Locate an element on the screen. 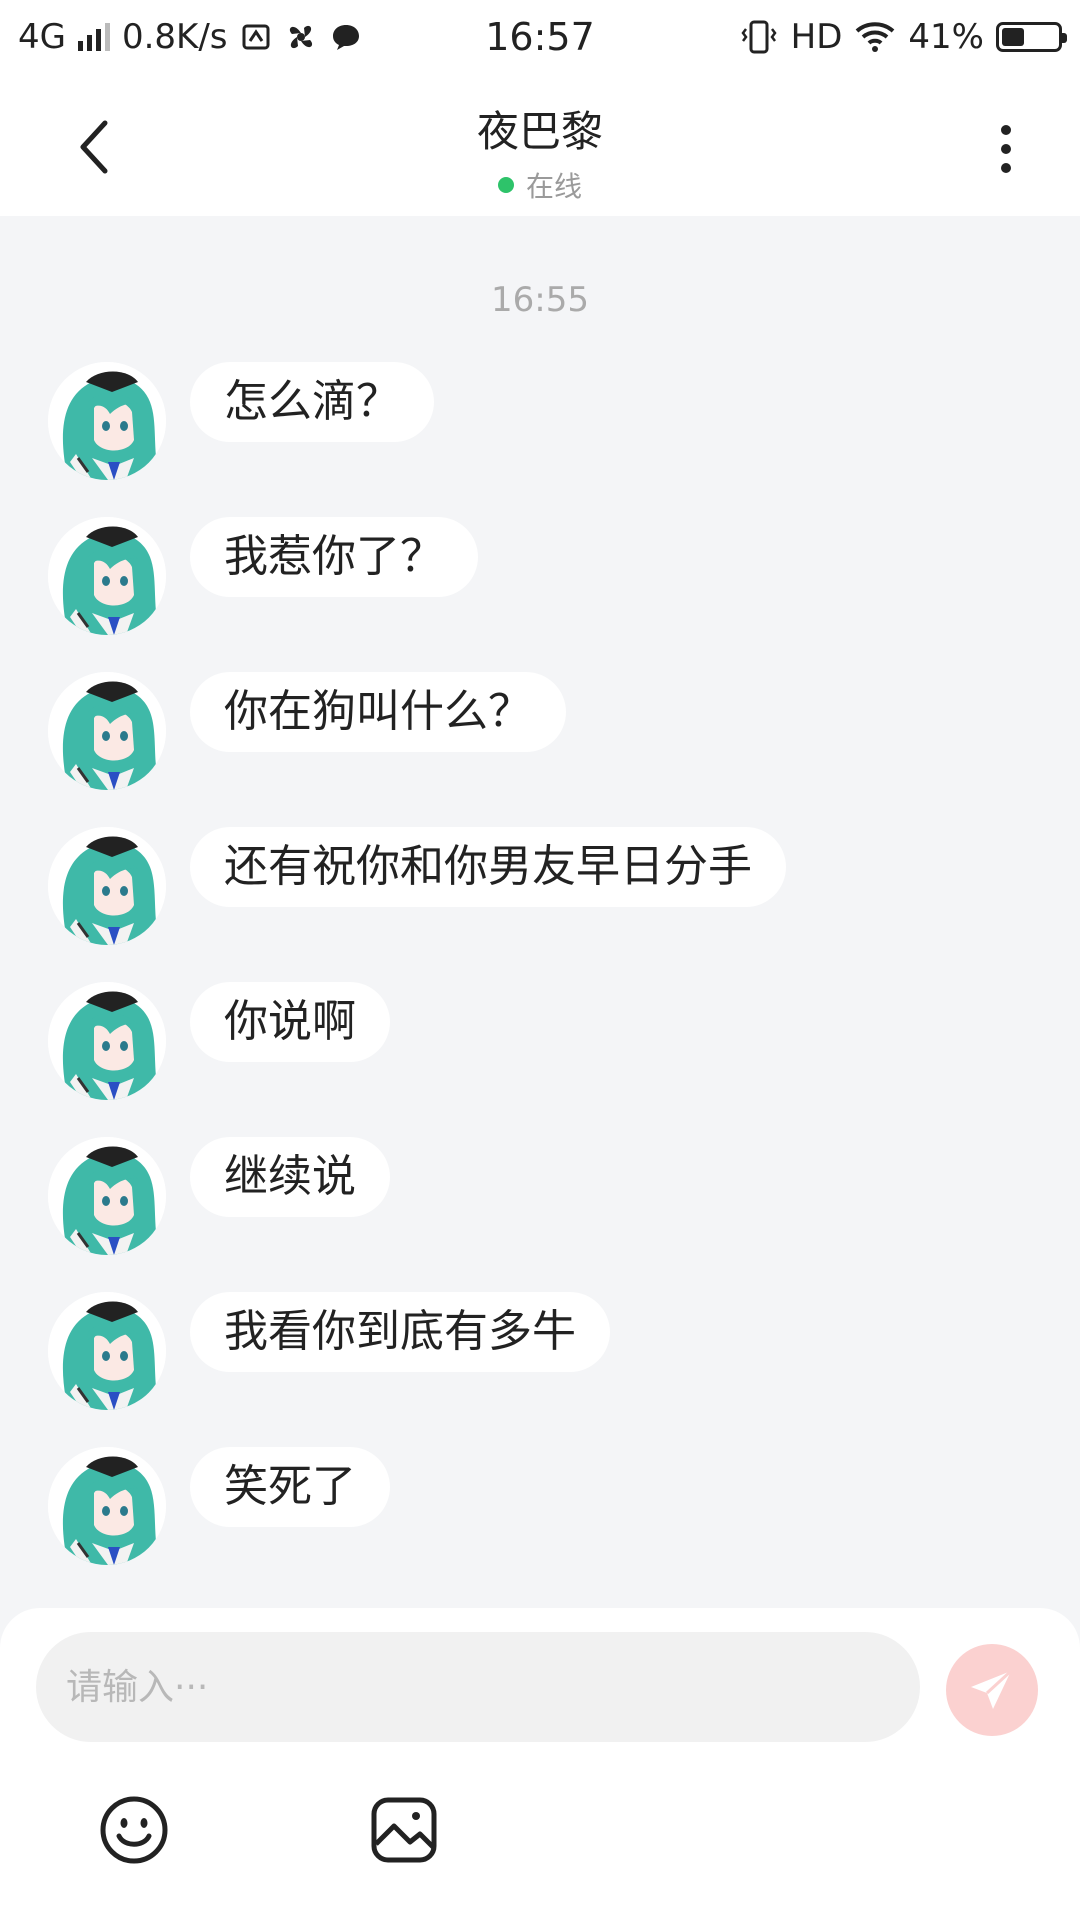  status-right: HD 41% is located at coordinates (903, 37).